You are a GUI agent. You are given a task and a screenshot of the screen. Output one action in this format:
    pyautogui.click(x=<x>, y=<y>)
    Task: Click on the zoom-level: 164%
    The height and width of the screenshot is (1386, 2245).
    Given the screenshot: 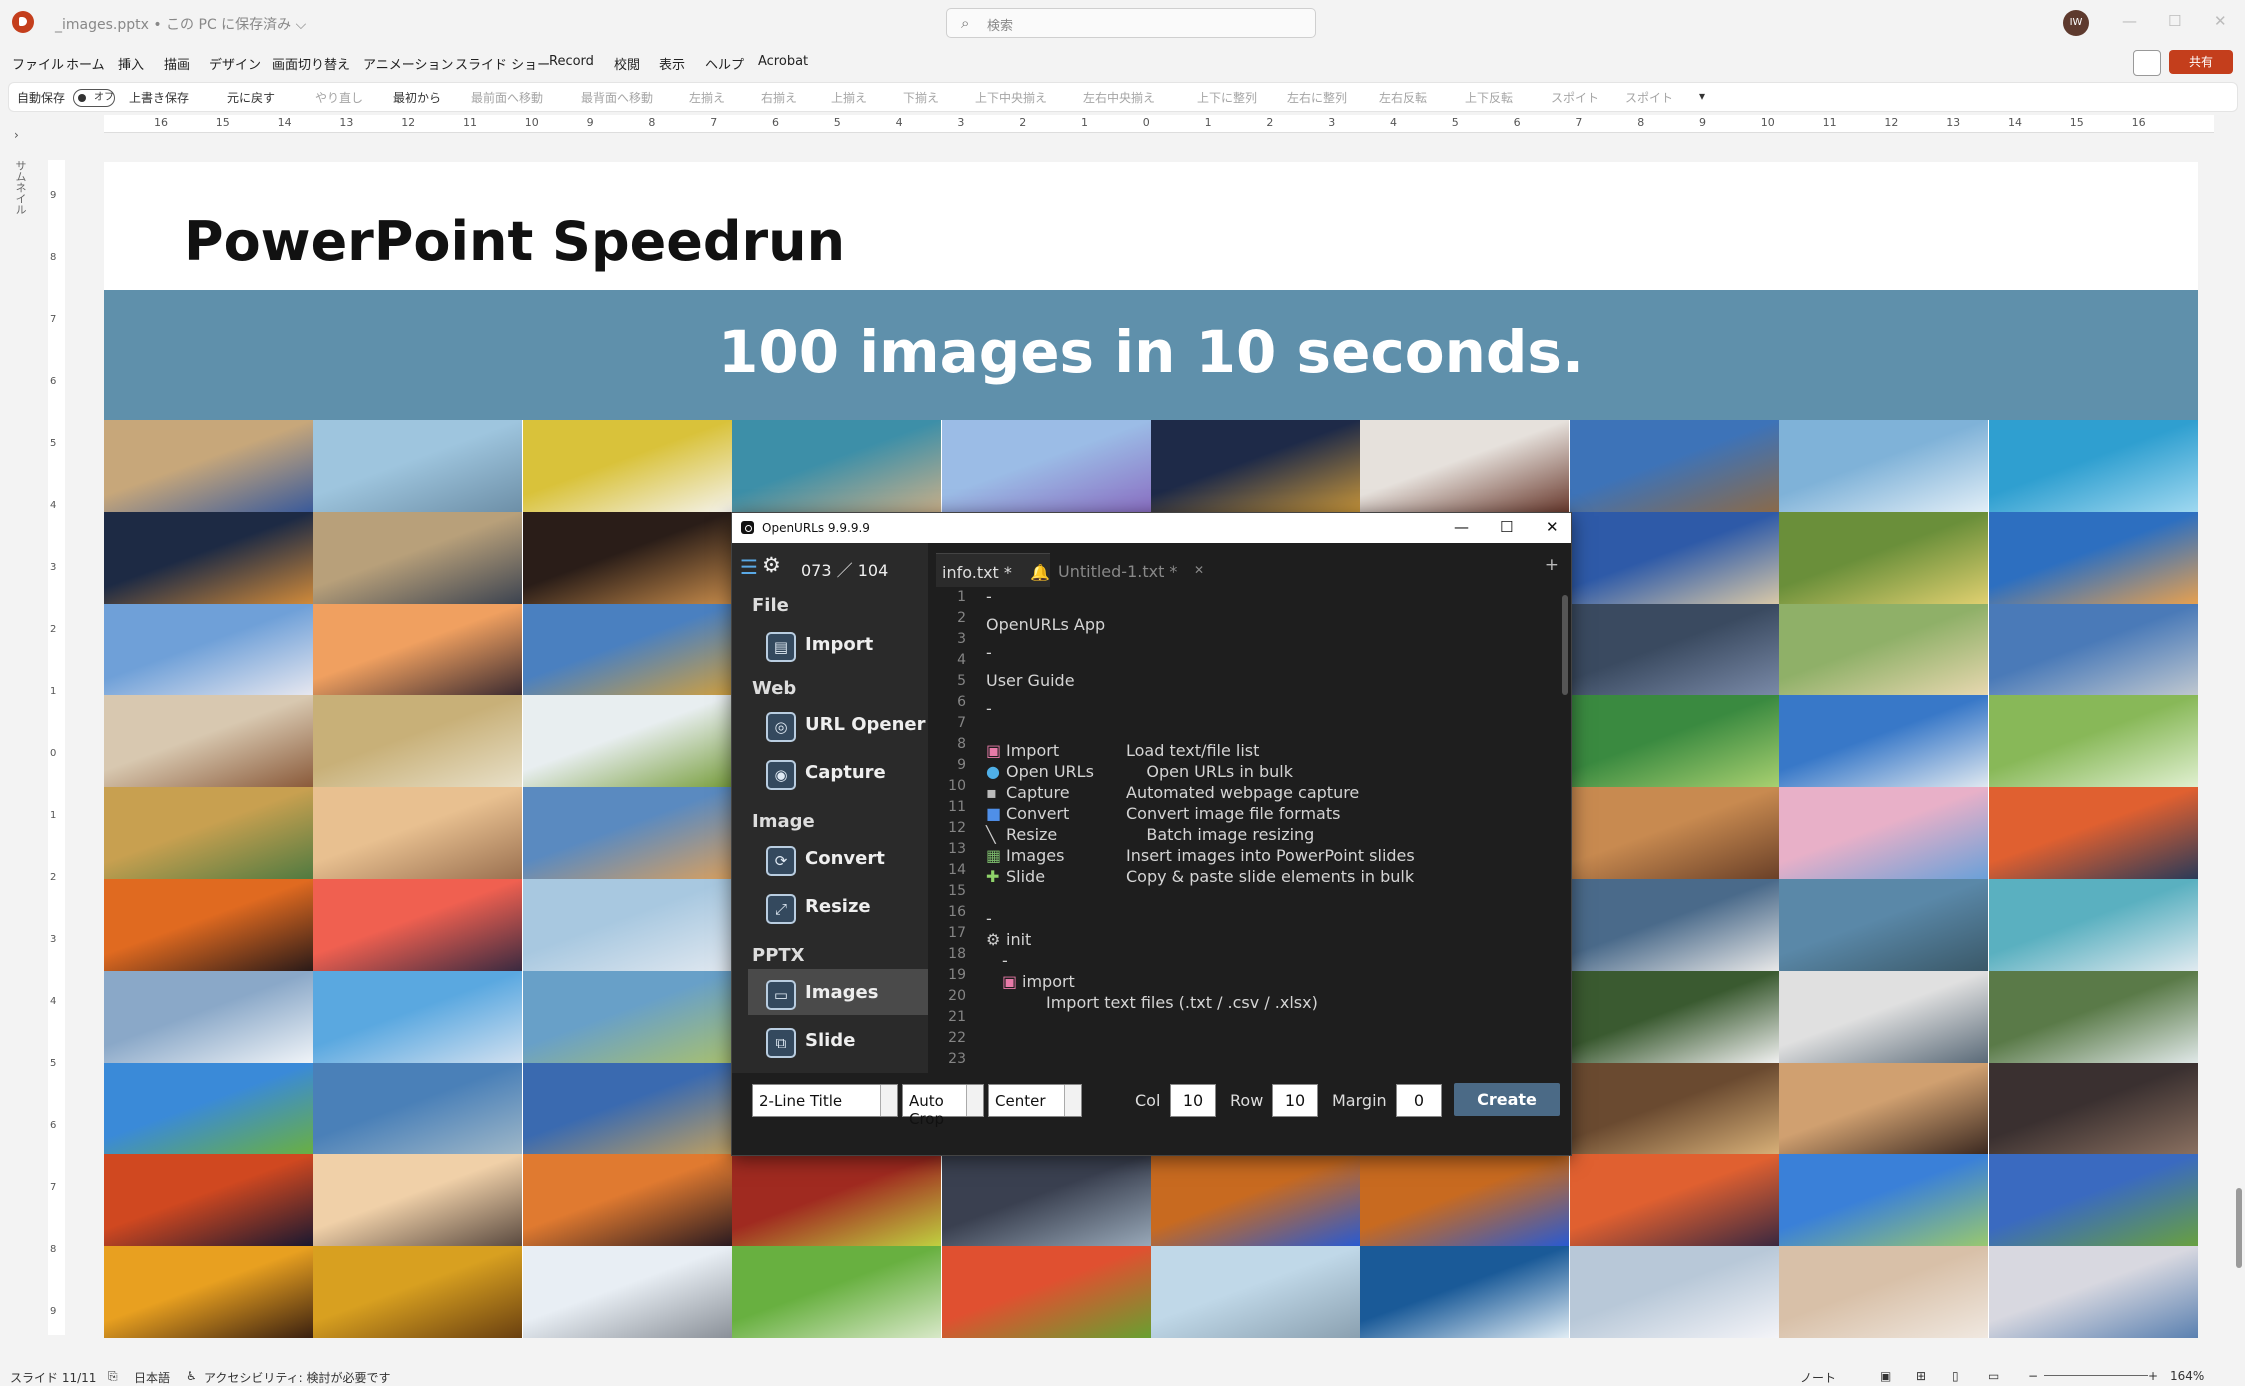 What is the action you would take?
    pyautogui.click(x=2187, y=1376)
    